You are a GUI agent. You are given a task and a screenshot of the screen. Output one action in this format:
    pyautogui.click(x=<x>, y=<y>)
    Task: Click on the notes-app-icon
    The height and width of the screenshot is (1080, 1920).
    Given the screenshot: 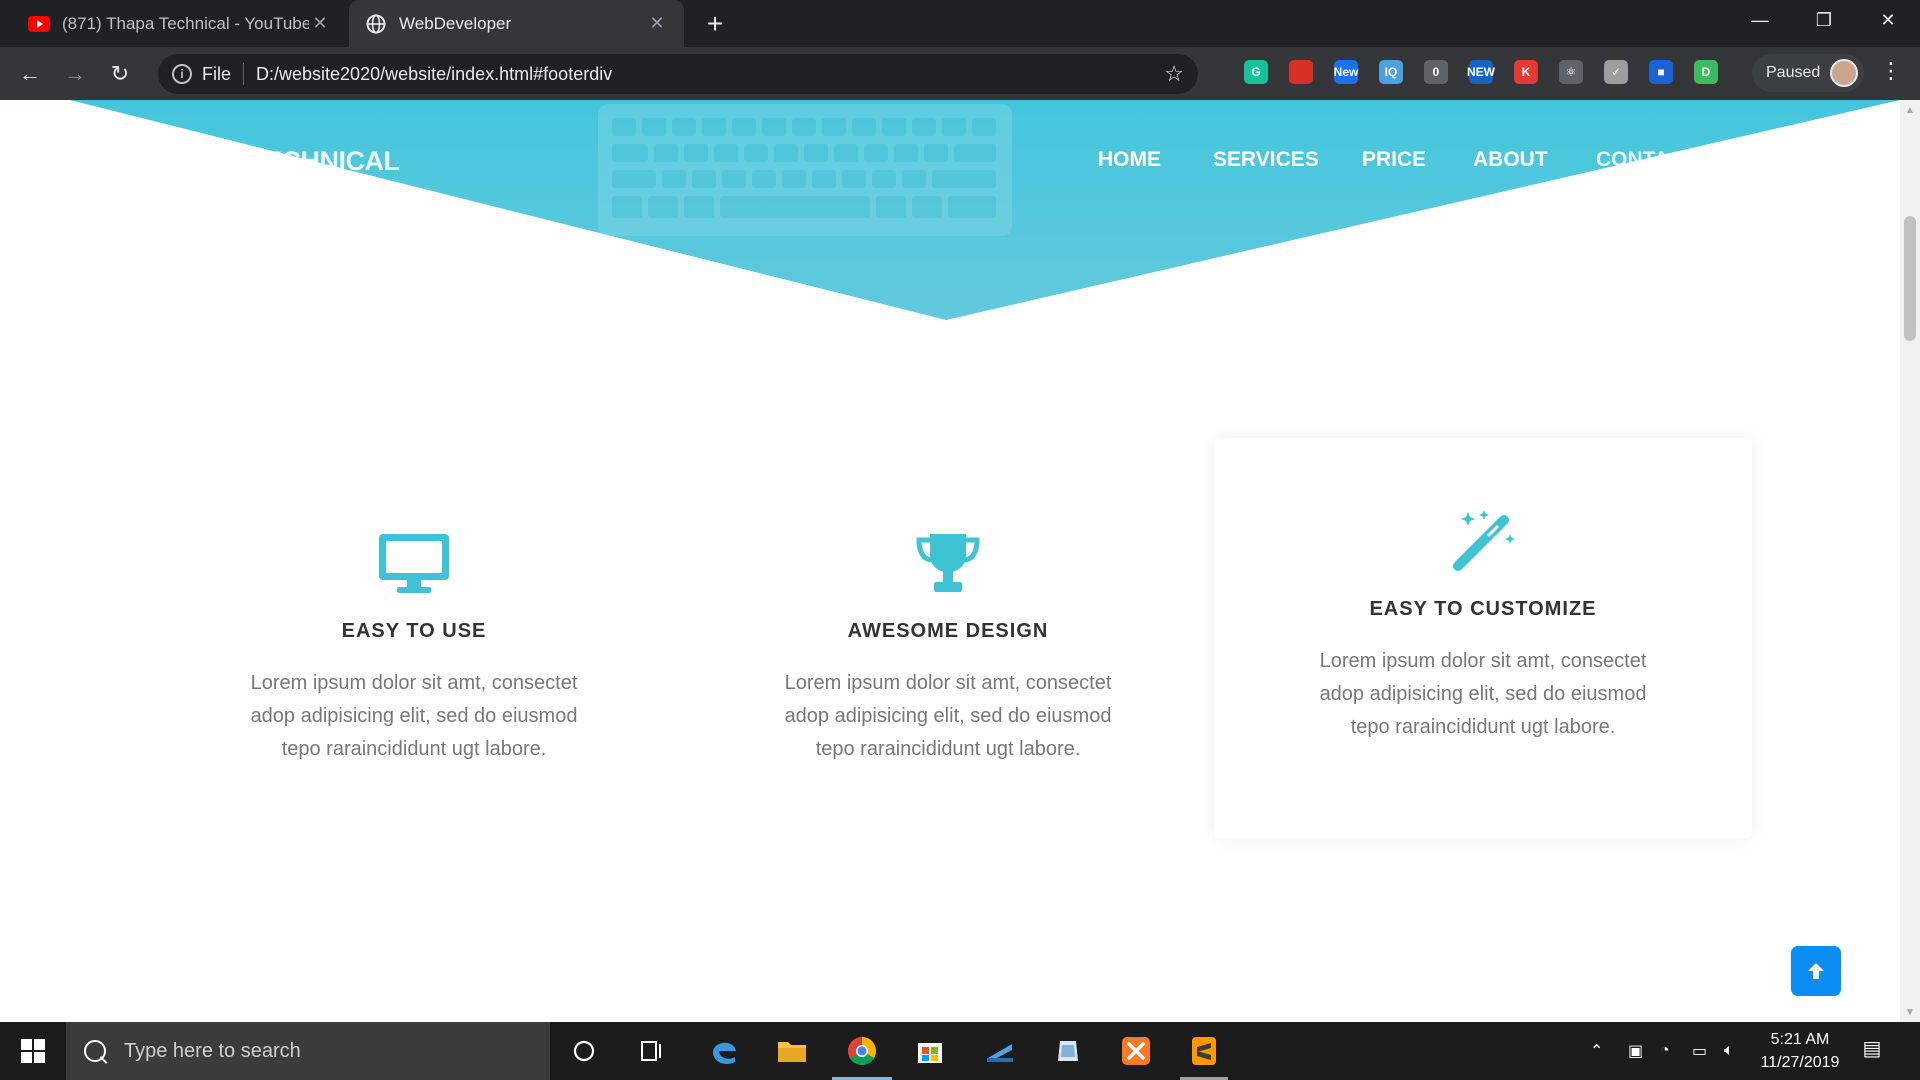 What is the action you would take?
    pyautogui.click(x=1068, y=1051)
    